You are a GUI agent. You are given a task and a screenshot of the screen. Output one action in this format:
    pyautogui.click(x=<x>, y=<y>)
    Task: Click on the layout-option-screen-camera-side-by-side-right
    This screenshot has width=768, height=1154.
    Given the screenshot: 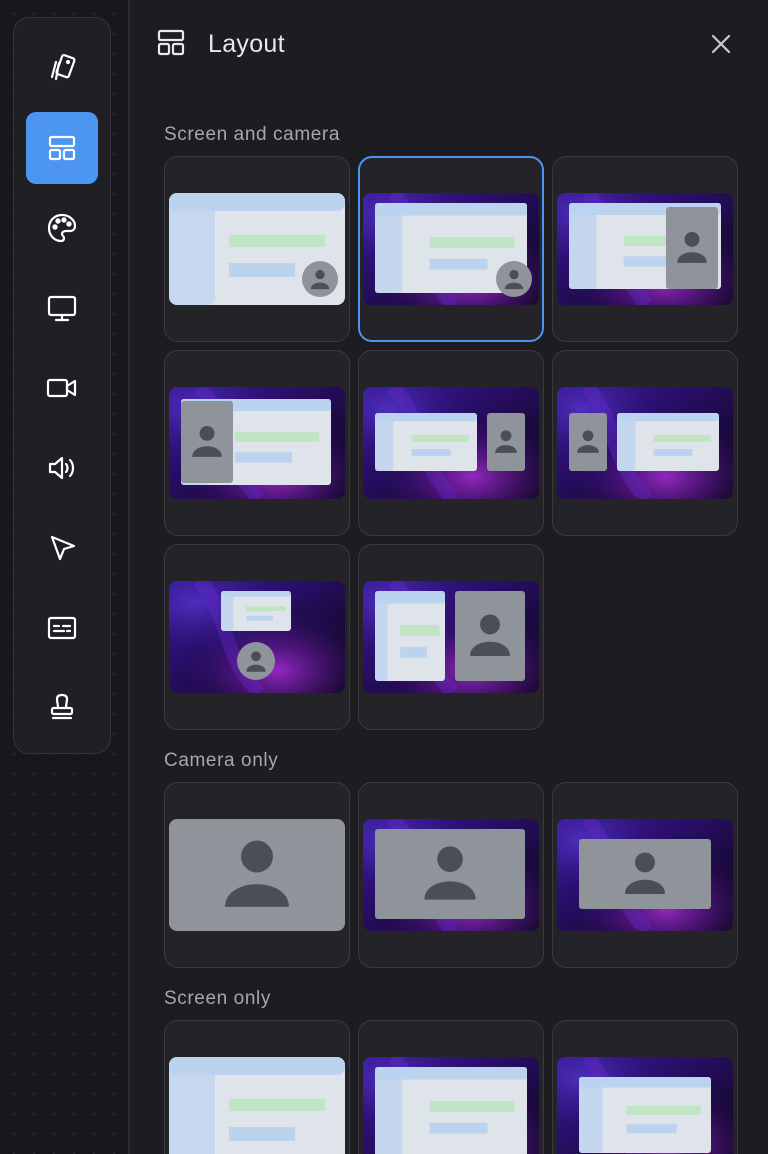 What is the action you would take?
    pyautogui.click(x=451, y=443)
    